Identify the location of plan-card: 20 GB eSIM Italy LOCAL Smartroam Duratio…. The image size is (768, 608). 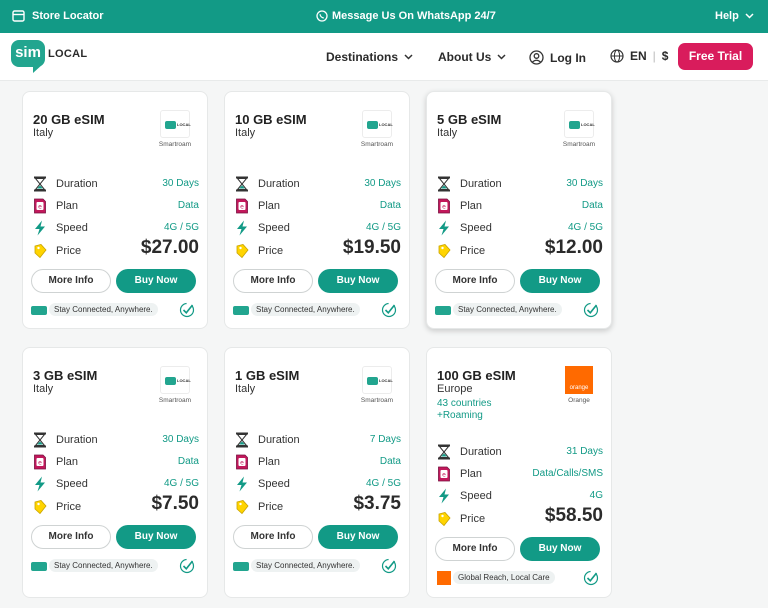
(115, 210).